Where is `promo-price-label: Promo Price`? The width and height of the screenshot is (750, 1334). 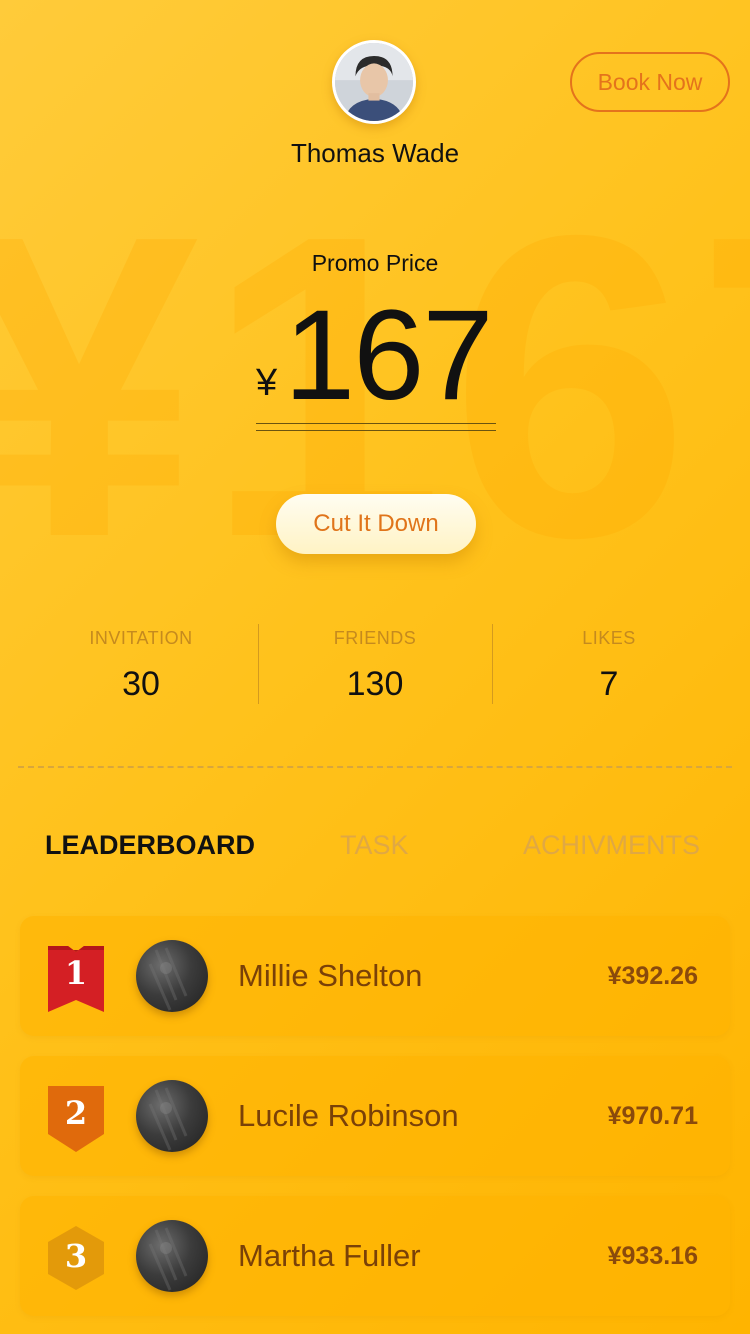 promo-price-label: Promo Price is located at coordinates (375, 263).